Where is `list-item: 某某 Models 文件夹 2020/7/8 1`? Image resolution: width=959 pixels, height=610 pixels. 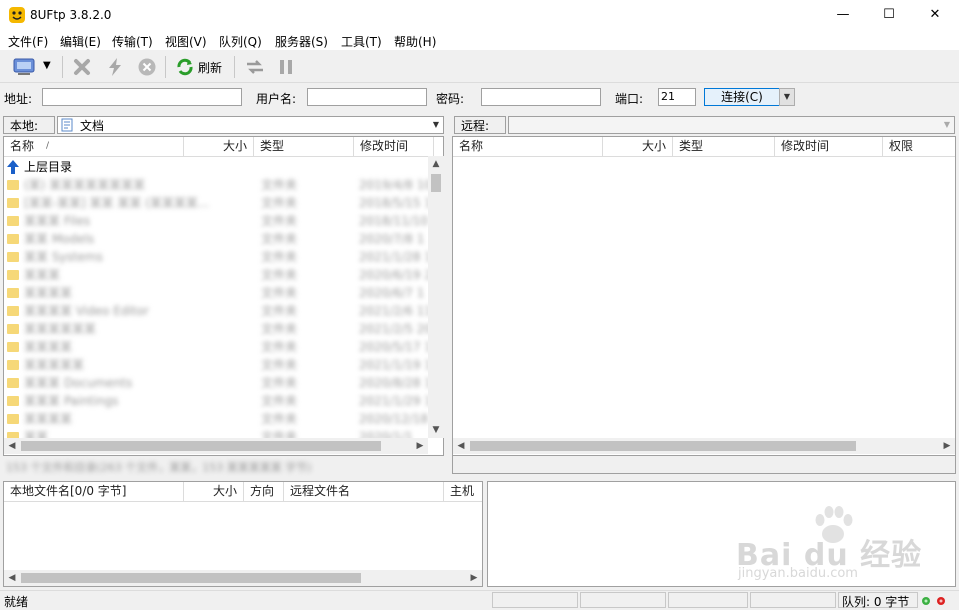
list-item: 某某 Models 文件夹 2020/7/8 1 is located at coordinates (216, 239).